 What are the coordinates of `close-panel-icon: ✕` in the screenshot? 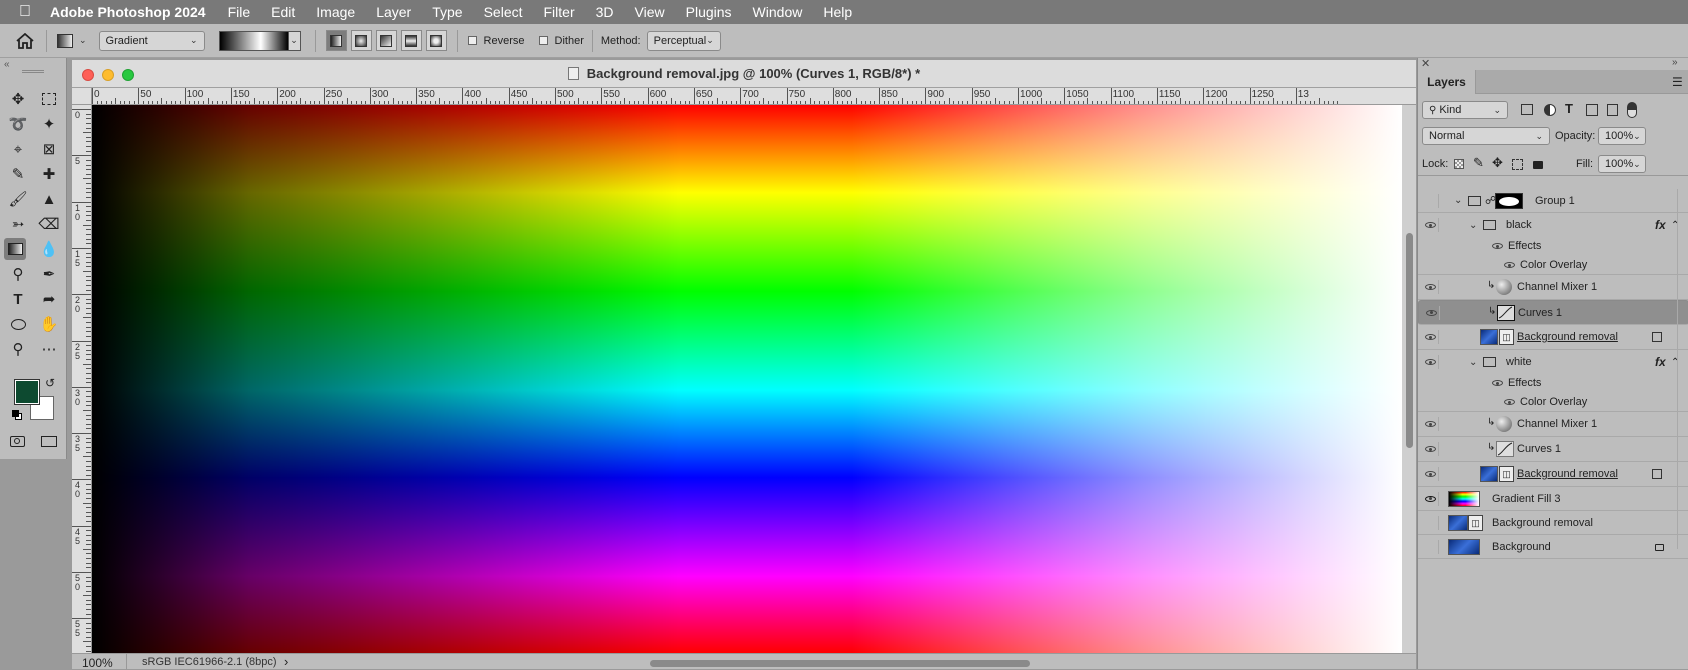 It's located at (1425, 63).